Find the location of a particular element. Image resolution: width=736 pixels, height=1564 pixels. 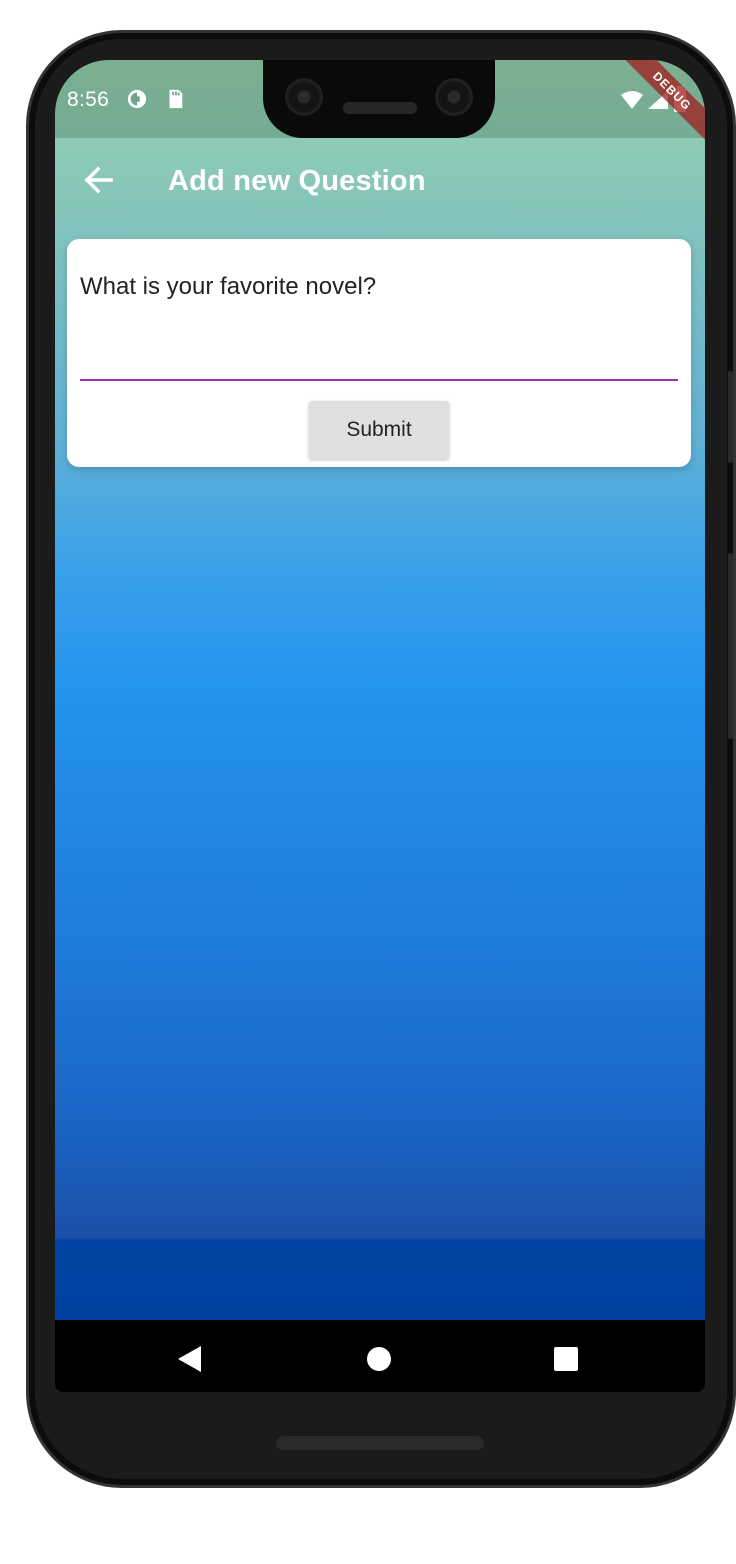

wifi-icon is located at coordinates (632, 100).